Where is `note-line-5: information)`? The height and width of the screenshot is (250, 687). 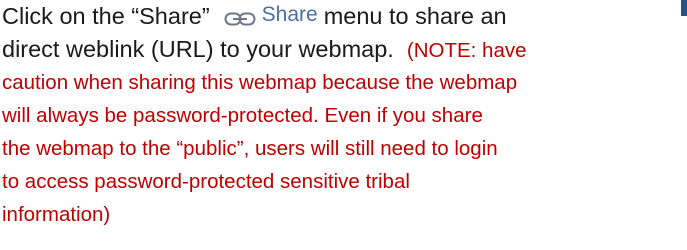 note-line-5: information) is located at coordinates (56, 214).